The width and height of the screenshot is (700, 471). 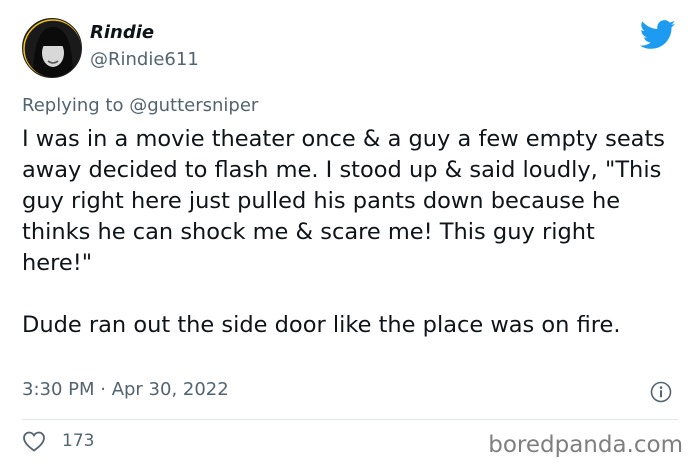 I want to click on reply-context: Replying to @guttersniper, so click(x=140, y=105).